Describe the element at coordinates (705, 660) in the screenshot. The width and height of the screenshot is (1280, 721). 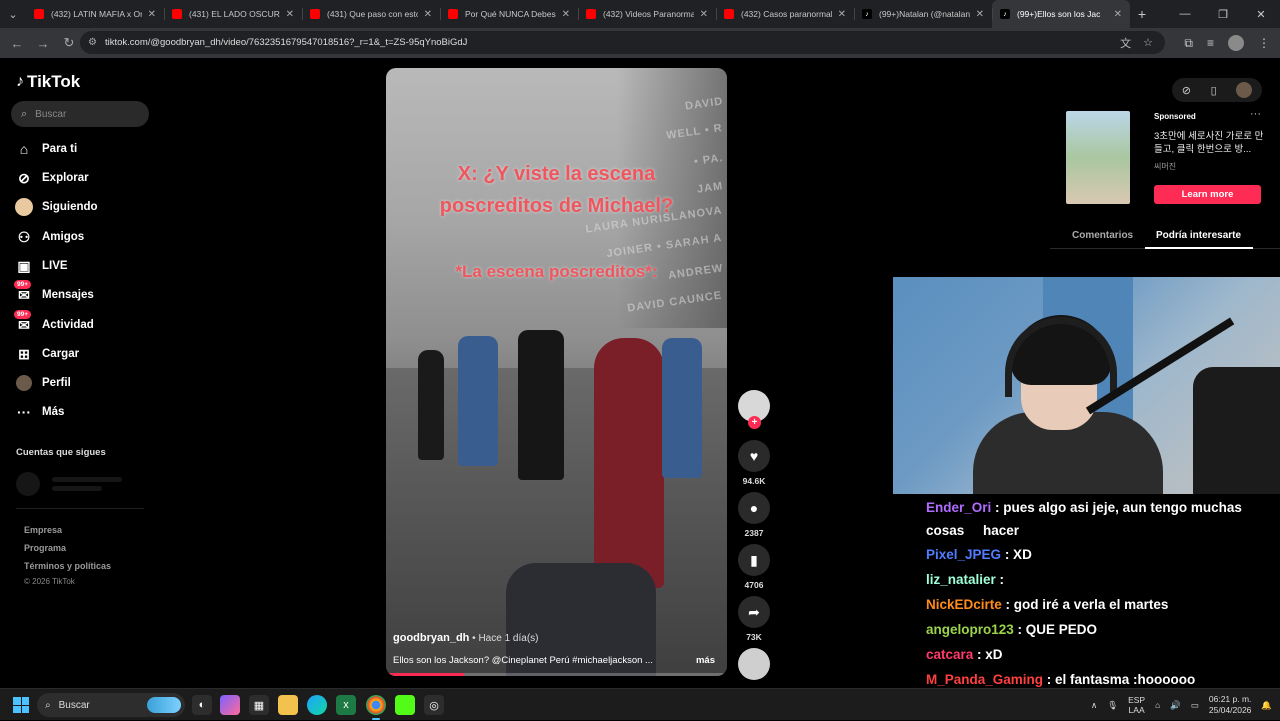
I see `more-button: más` at that location.